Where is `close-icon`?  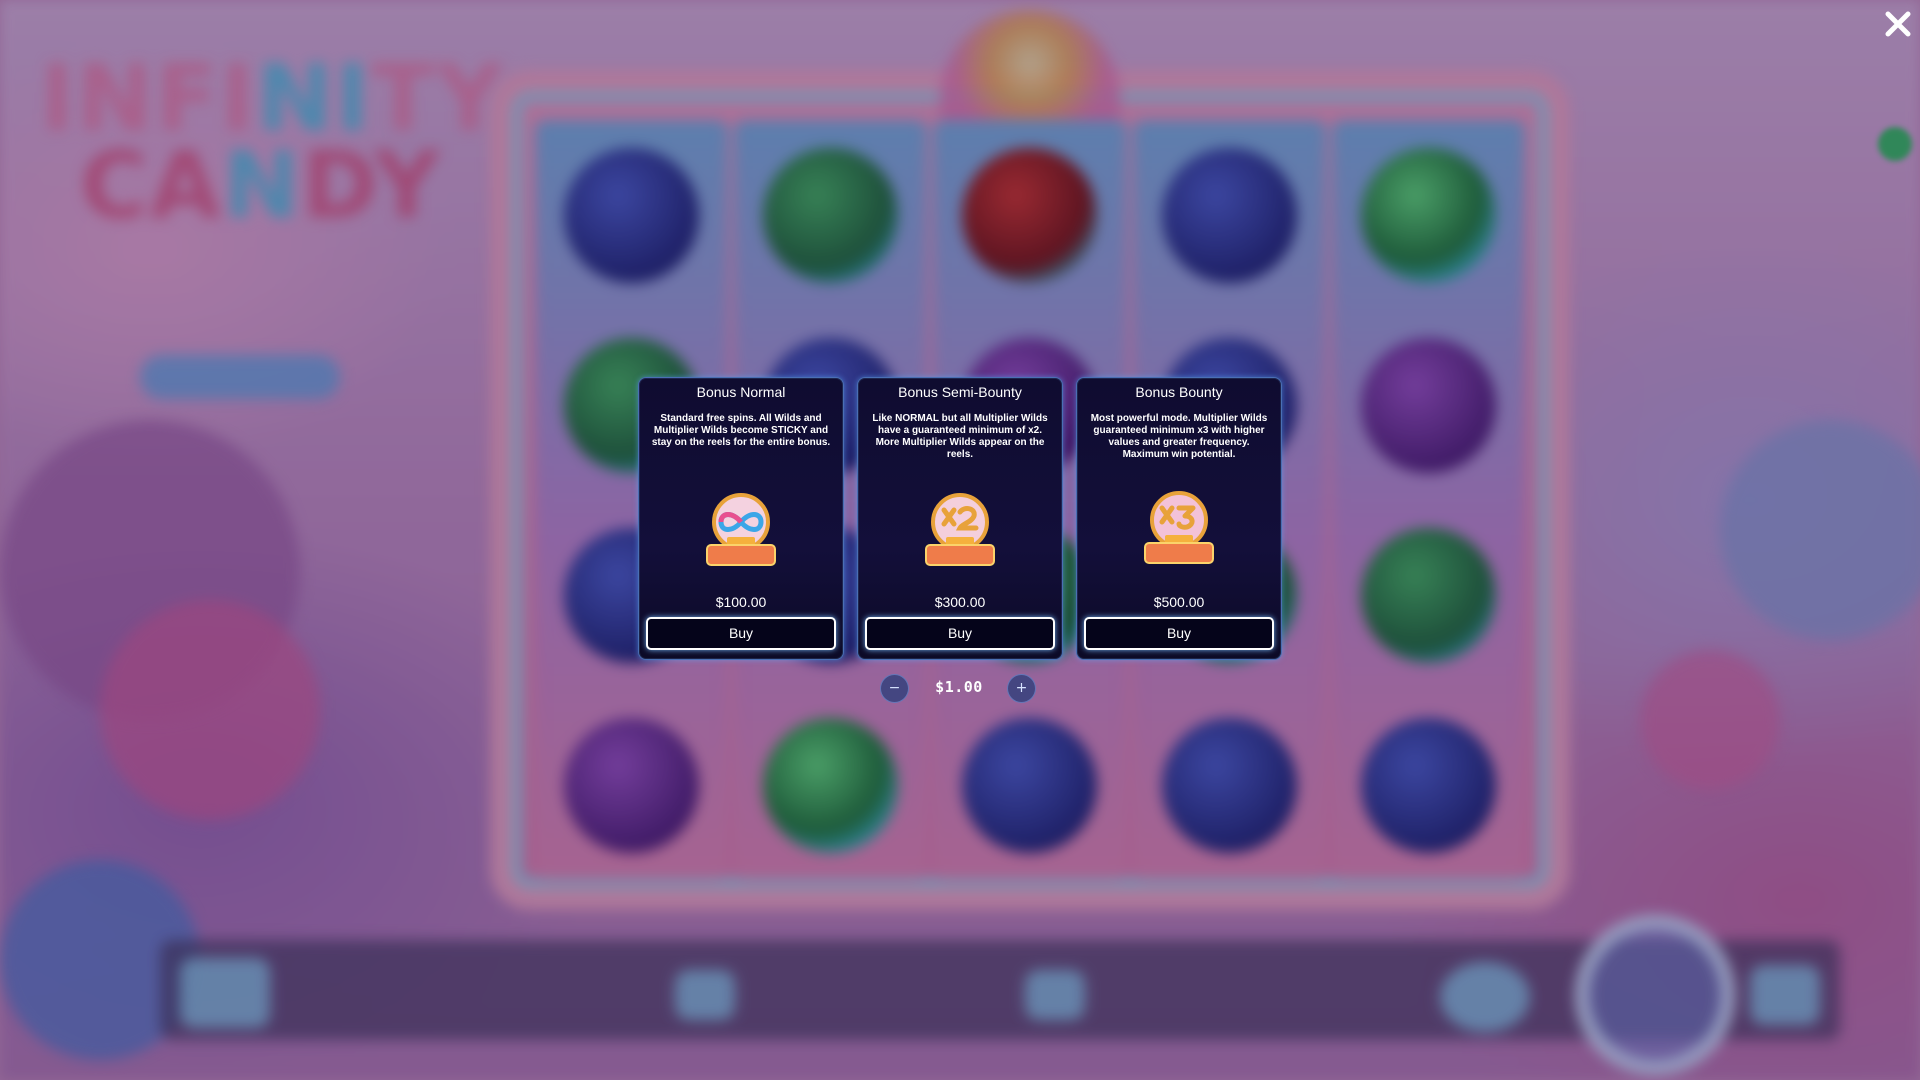 close-icon is located at coordinates (1898, 24).